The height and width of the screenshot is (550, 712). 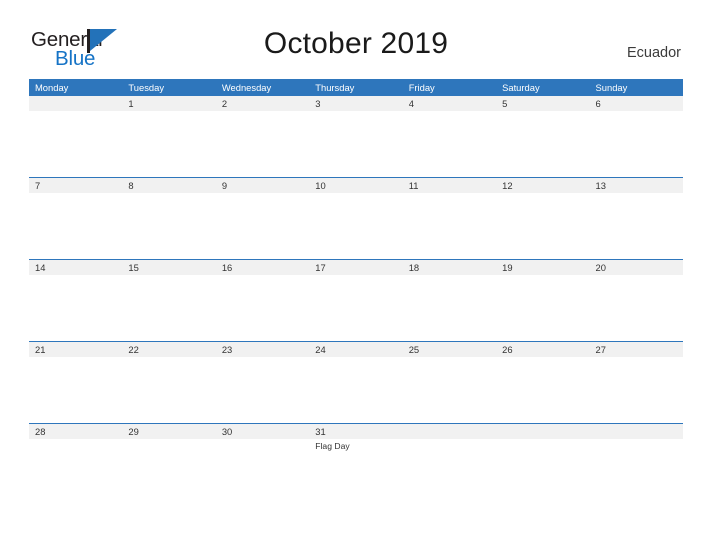 I want to click on weekday-friday: Friday, so click(x=421, y=87).